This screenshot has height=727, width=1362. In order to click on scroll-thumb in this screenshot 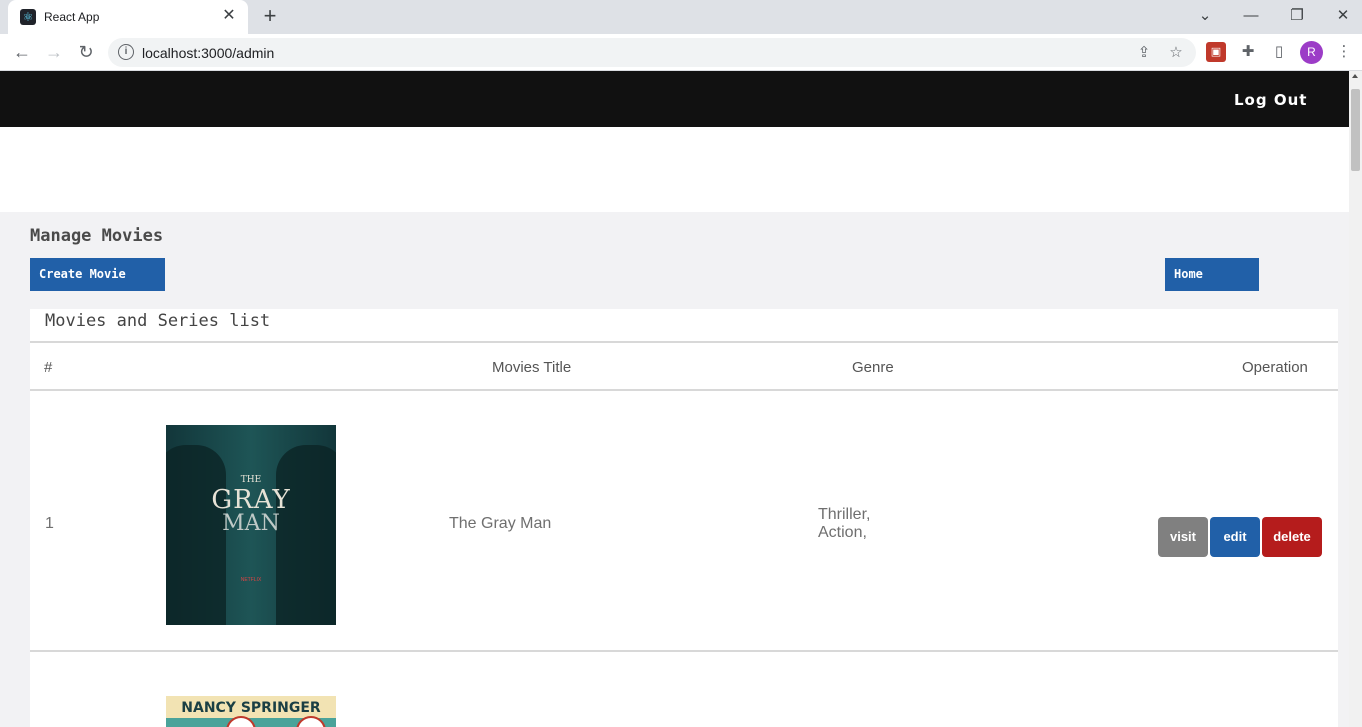, I will do `click(1355, 130)`.